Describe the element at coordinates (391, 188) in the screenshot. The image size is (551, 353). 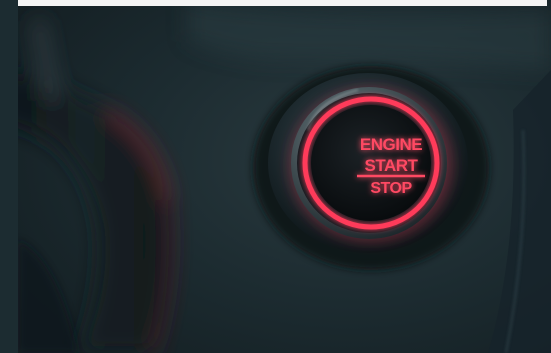
I see `label-stop: STOP` at that location.